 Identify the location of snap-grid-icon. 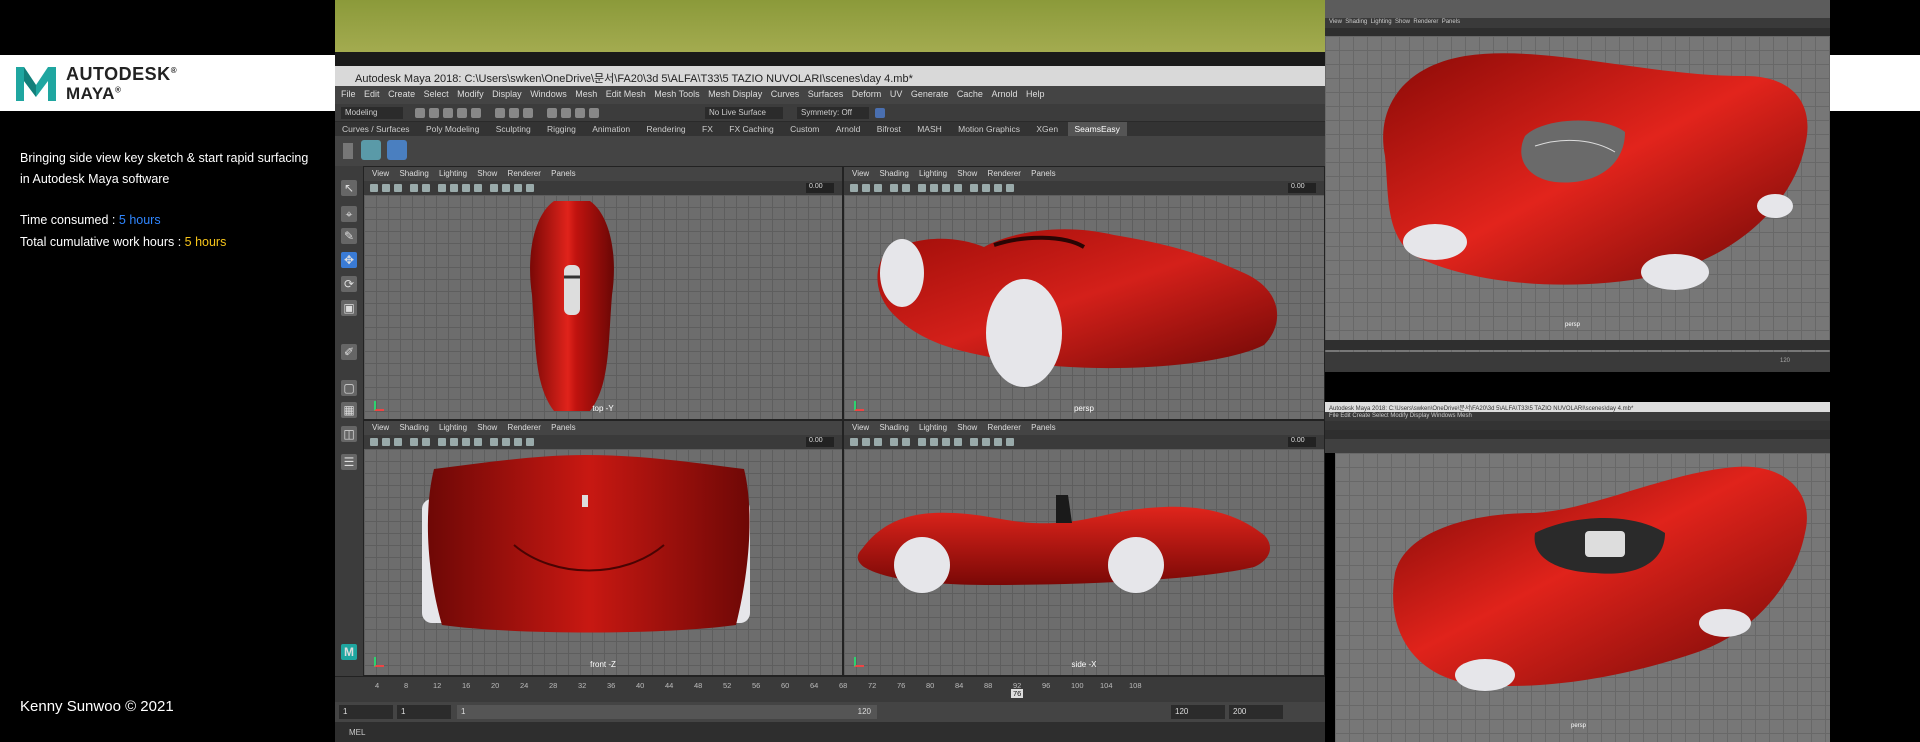
(552, 113).